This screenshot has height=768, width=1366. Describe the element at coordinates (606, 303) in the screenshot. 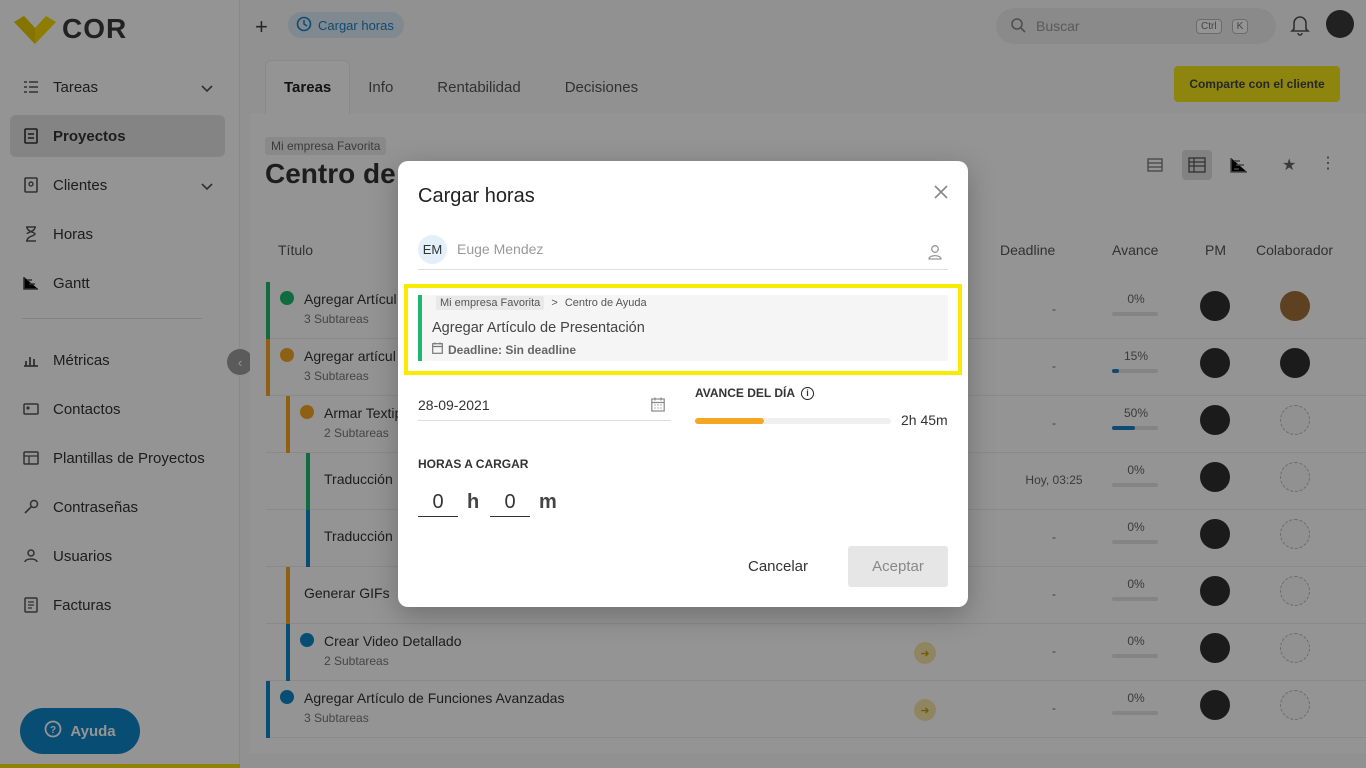

I see `breadcrumb-project: Centro de Ayuda` at that location.